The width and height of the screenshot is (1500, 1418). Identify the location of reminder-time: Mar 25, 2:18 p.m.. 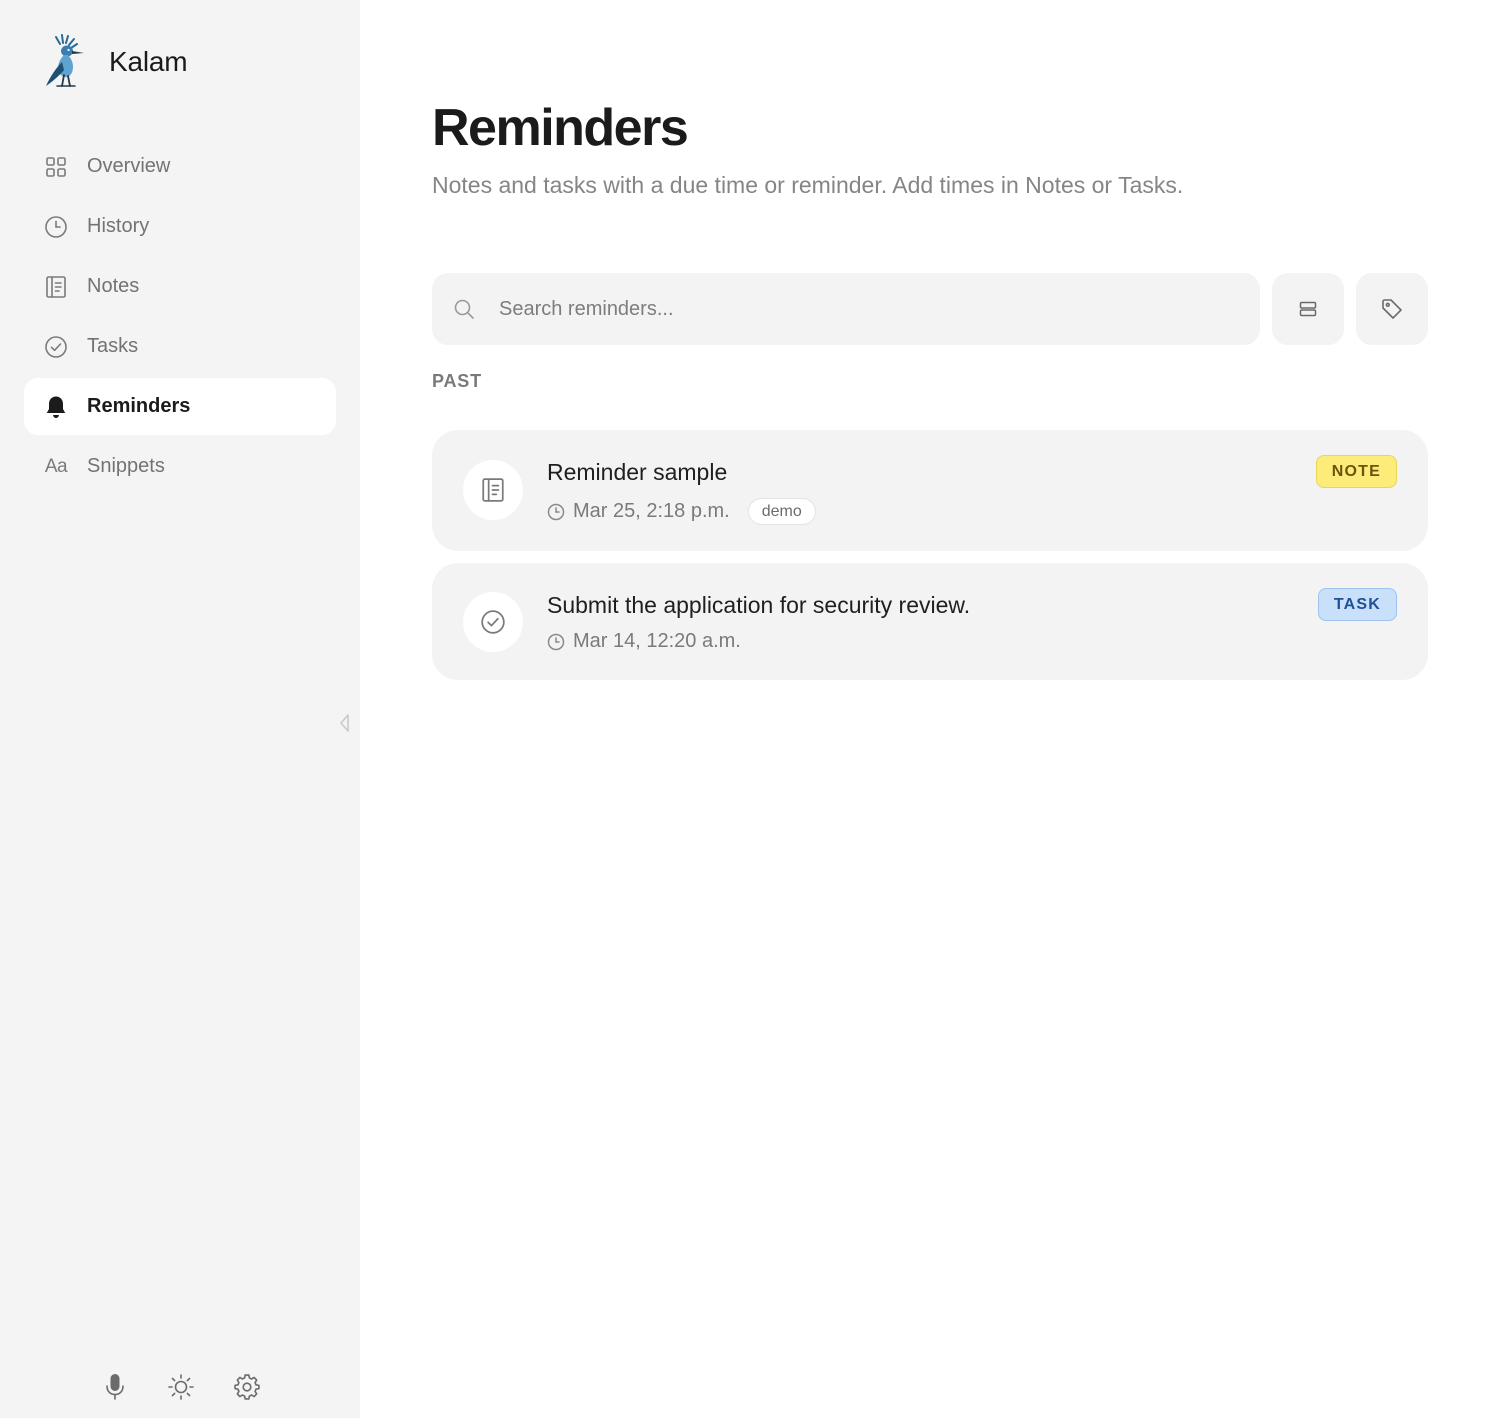
(651, 511).